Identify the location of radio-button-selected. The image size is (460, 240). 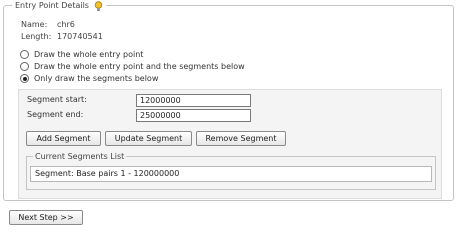
(24, 78).